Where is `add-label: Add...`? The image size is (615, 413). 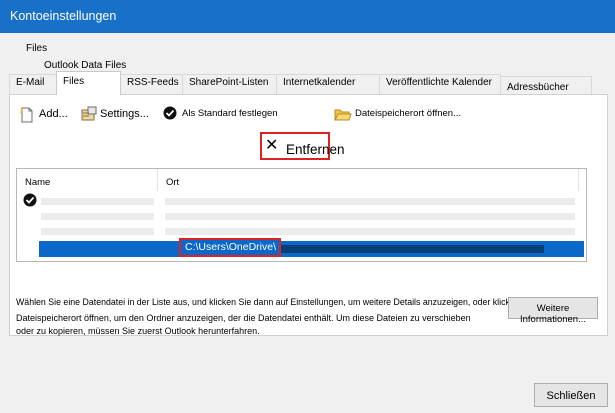 add-label: Add... is located at coordinates (53, 114).